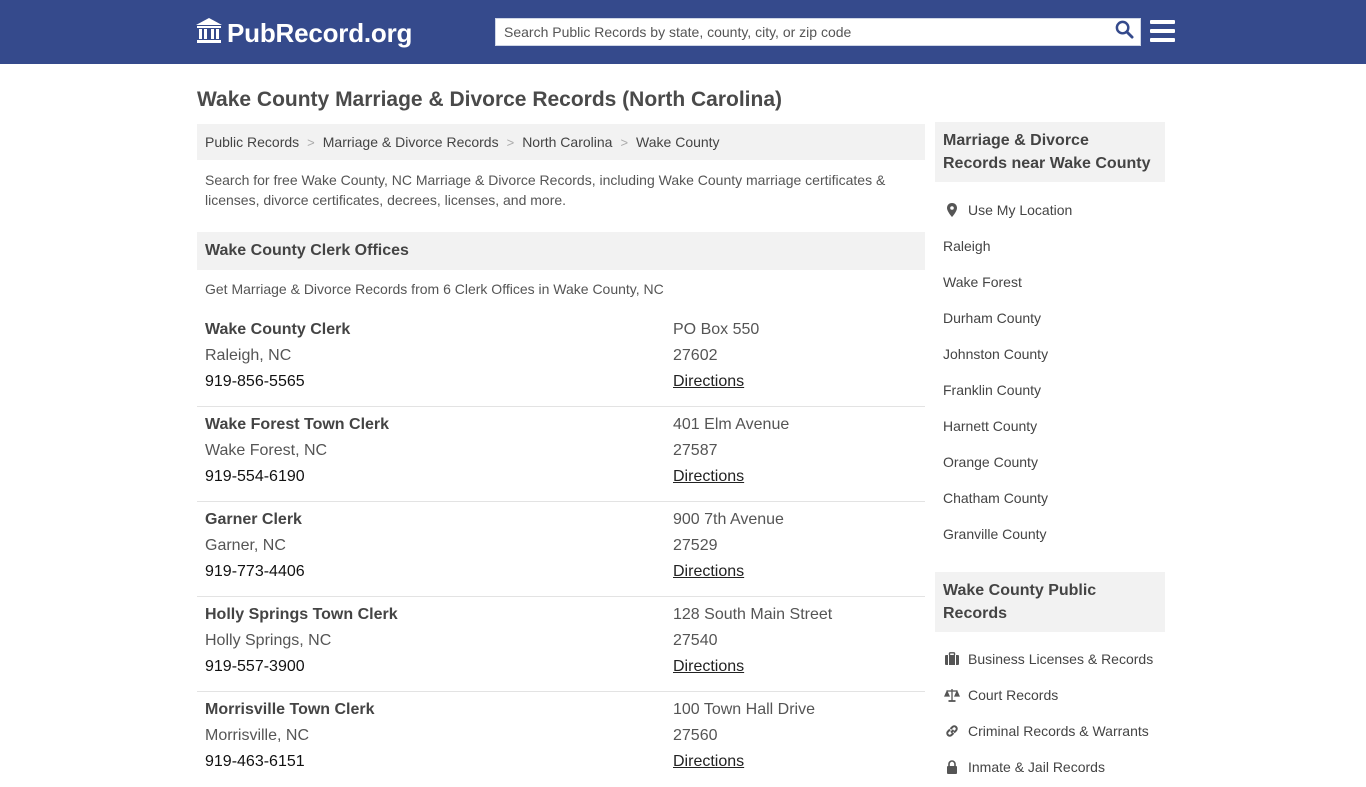 Image resolution: width=1366 pixels, height=787 pixels. I want to click on scales-icon, so click(952, 695).